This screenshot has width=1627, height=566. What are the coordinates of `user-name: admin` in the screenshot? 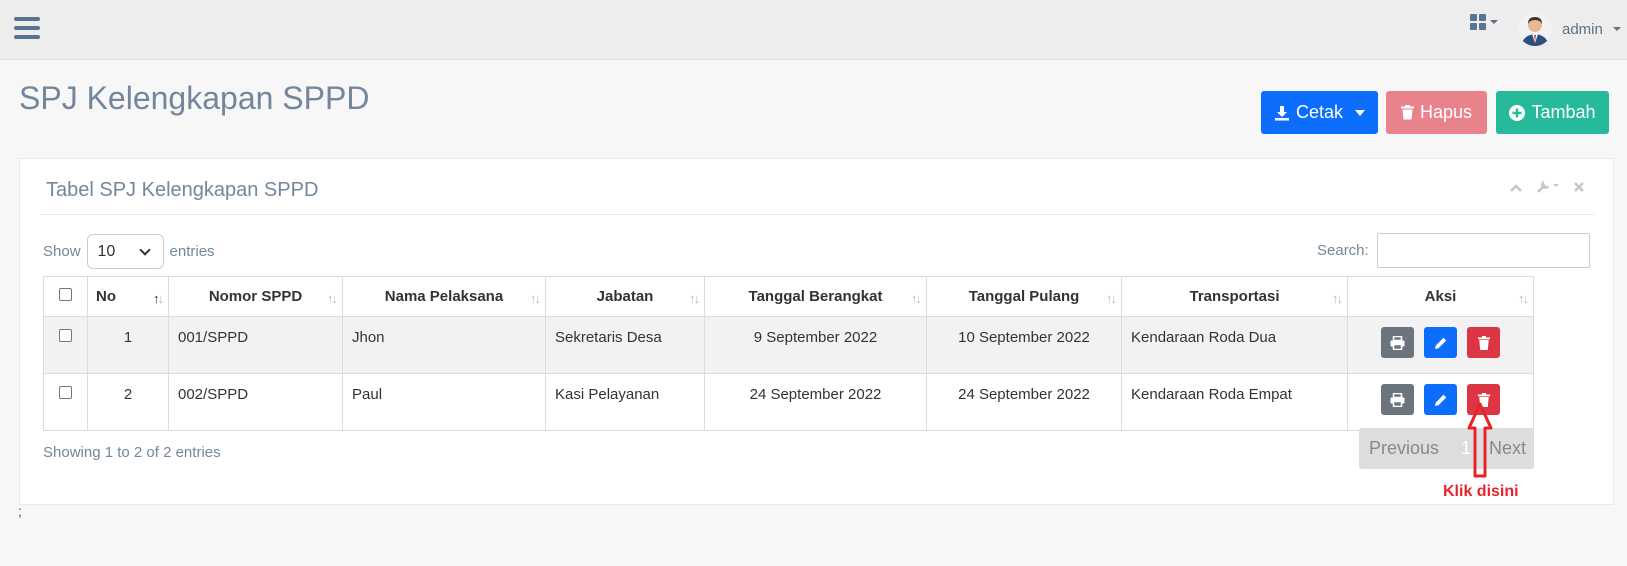 It's located at (1582, 29).